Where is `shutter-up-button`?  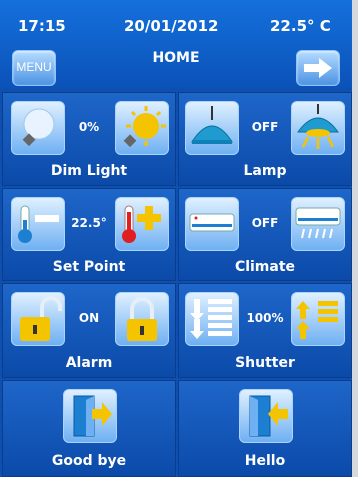
shutter-up-button is located at coordinates (318, 319).